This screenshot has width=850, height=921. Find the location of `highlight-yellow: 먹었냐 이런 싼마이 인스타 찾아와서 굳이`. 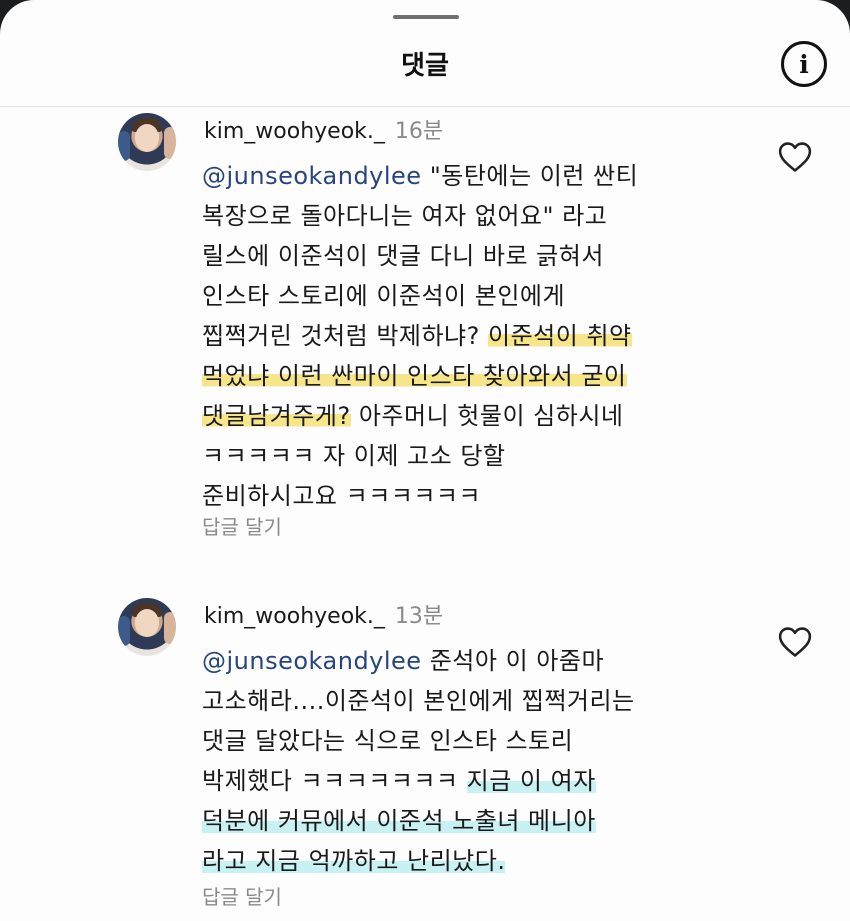

highlight-yellow: 먹었냐 이런 싼마이 인스타 찾아와서 굳이 is located at coordinates (414, 376).